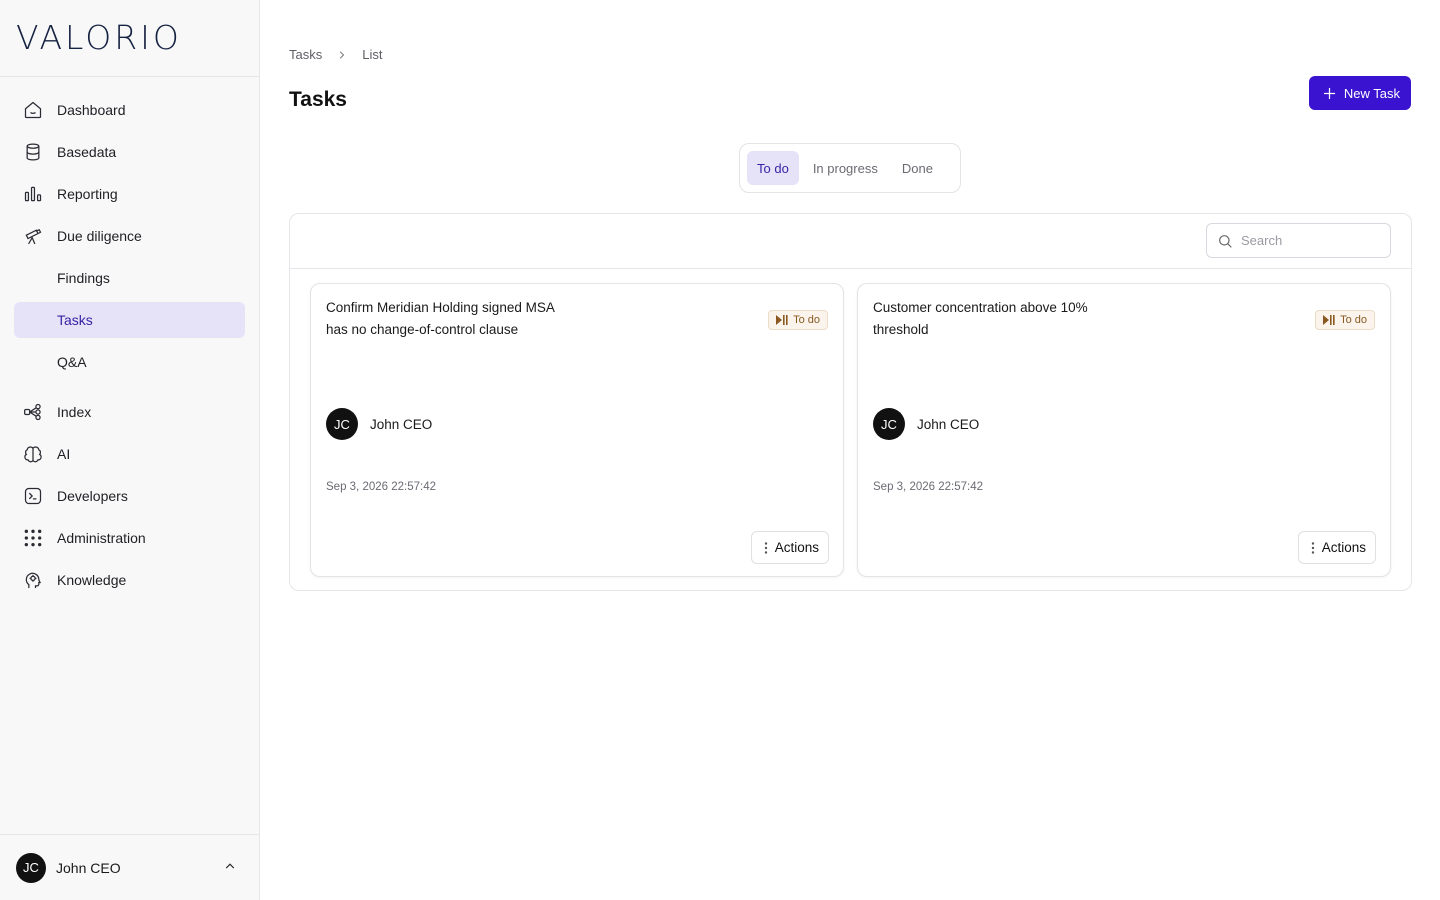 The image size is (1440, 900). Describe the element at coordinates (87, 152) in the screenshot. I see `sidebar-item-label: Basedata` at that location.